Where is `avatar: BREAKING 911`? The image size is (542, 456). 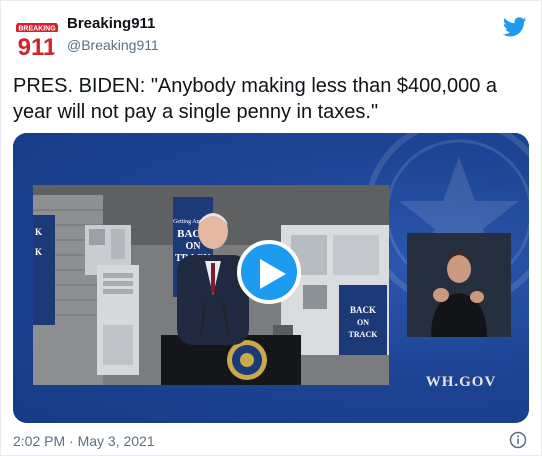
avatar: BREAKING 911 is located at coordinates (37, 37).